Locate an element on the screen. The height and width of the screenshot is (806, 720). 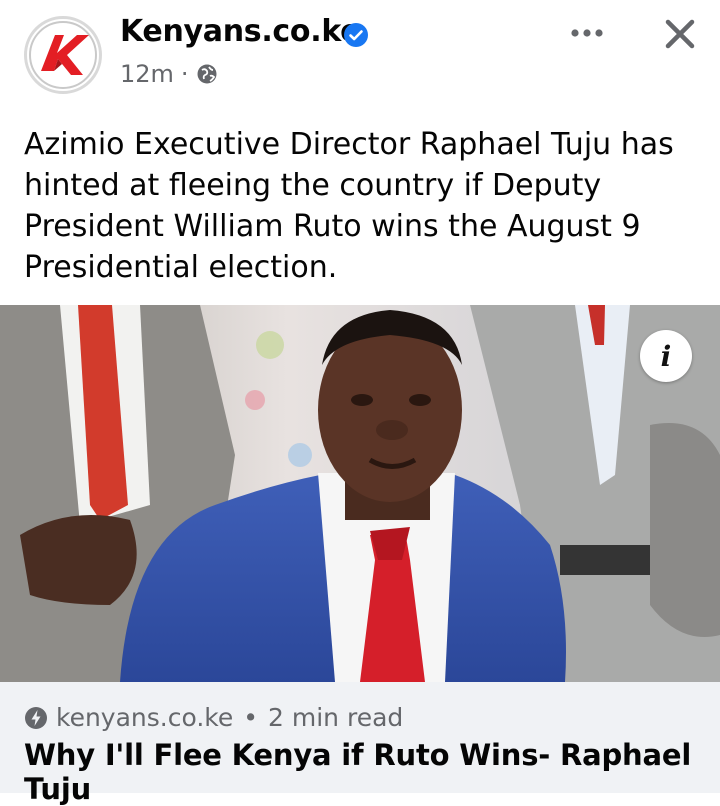
page-avatar is located at coordinates (63, 55).